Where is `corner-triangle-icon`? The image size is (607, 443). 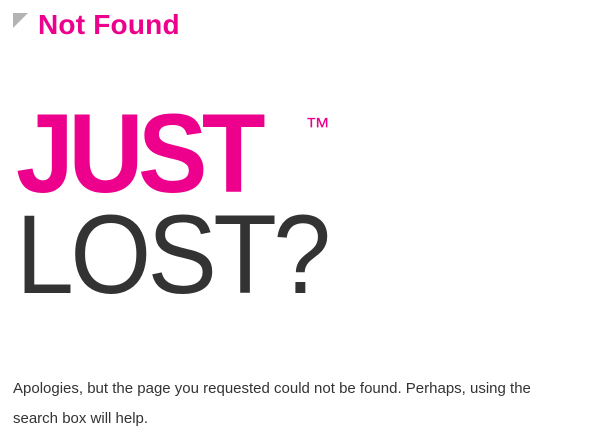 corner-triangle-icon is located at coordinates (20, 20).